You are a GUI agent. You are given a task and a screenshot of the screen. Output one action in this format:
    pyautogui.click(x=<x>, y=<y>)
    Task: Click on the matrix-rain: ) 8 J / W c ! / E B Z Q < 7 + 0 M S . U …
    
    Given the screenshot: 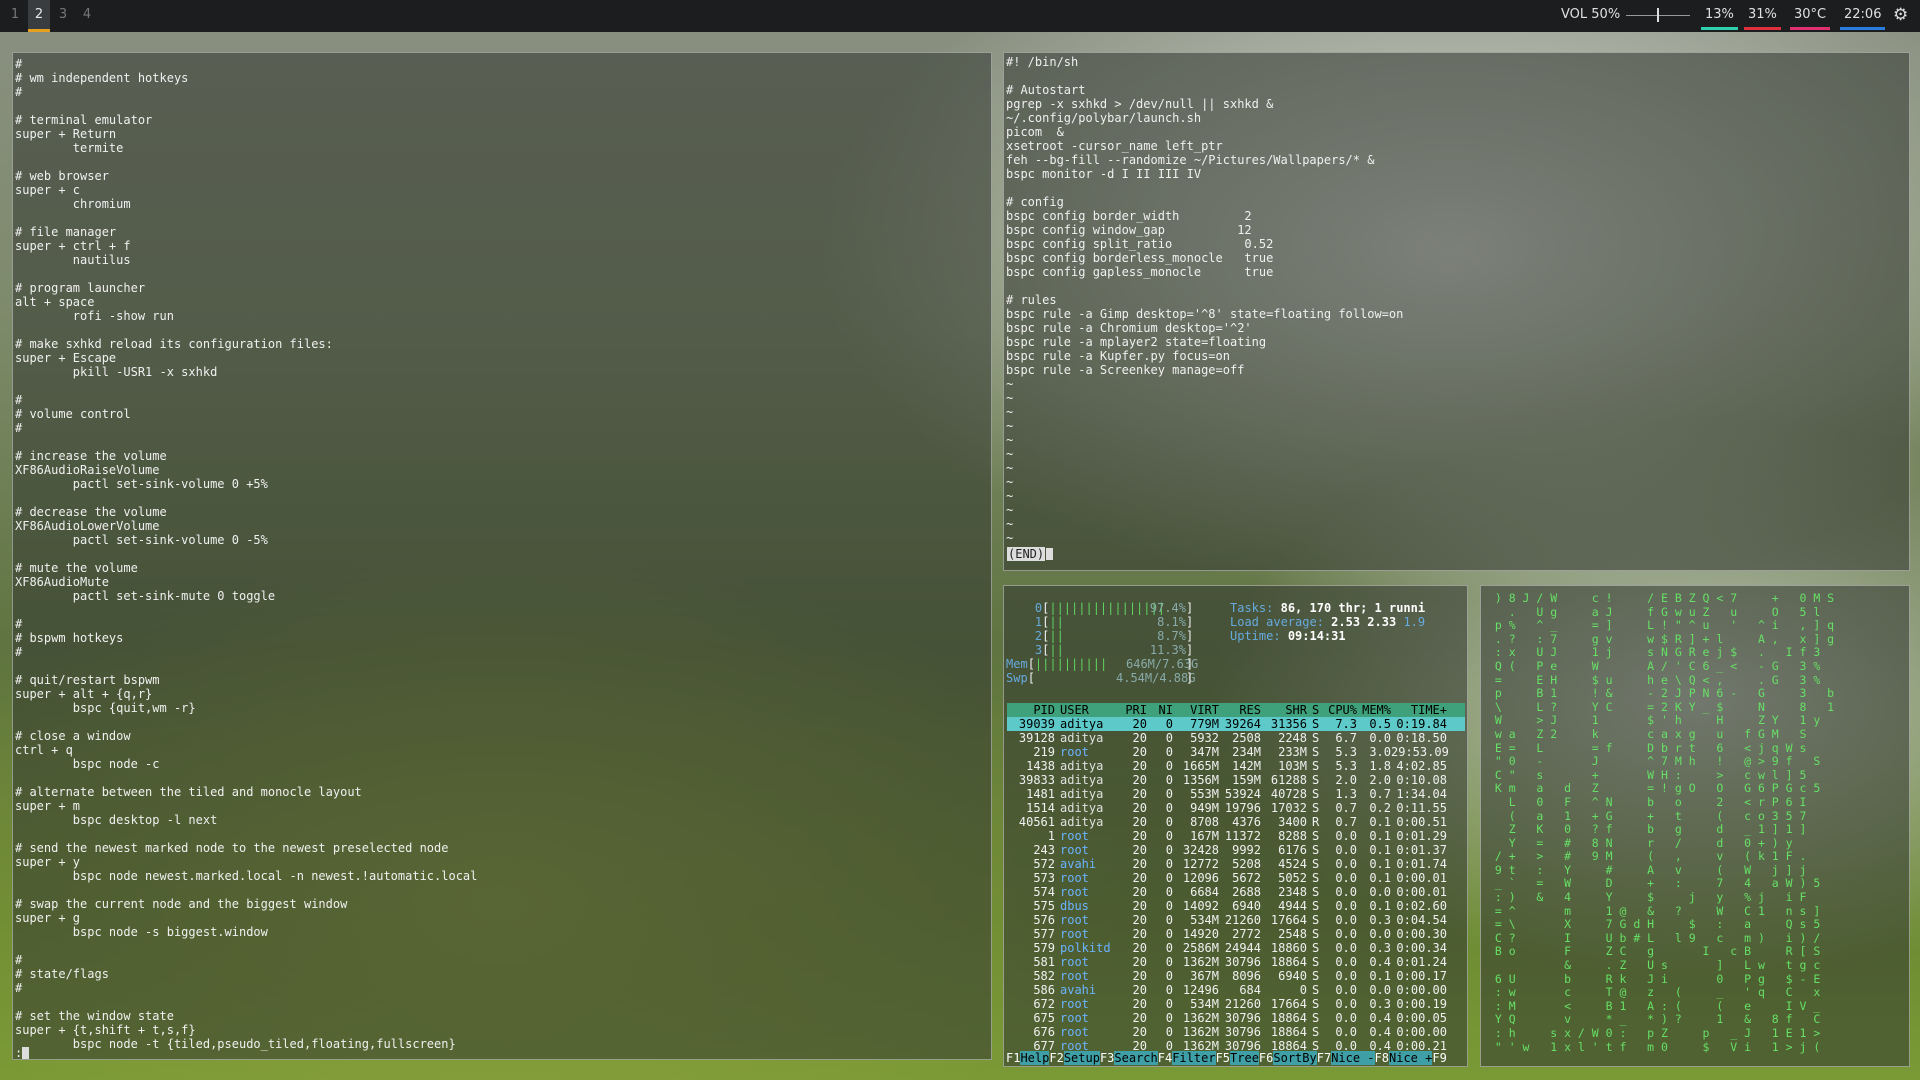 What is the action you would take?
    pyautogui.click(x=1664, y=822)
    